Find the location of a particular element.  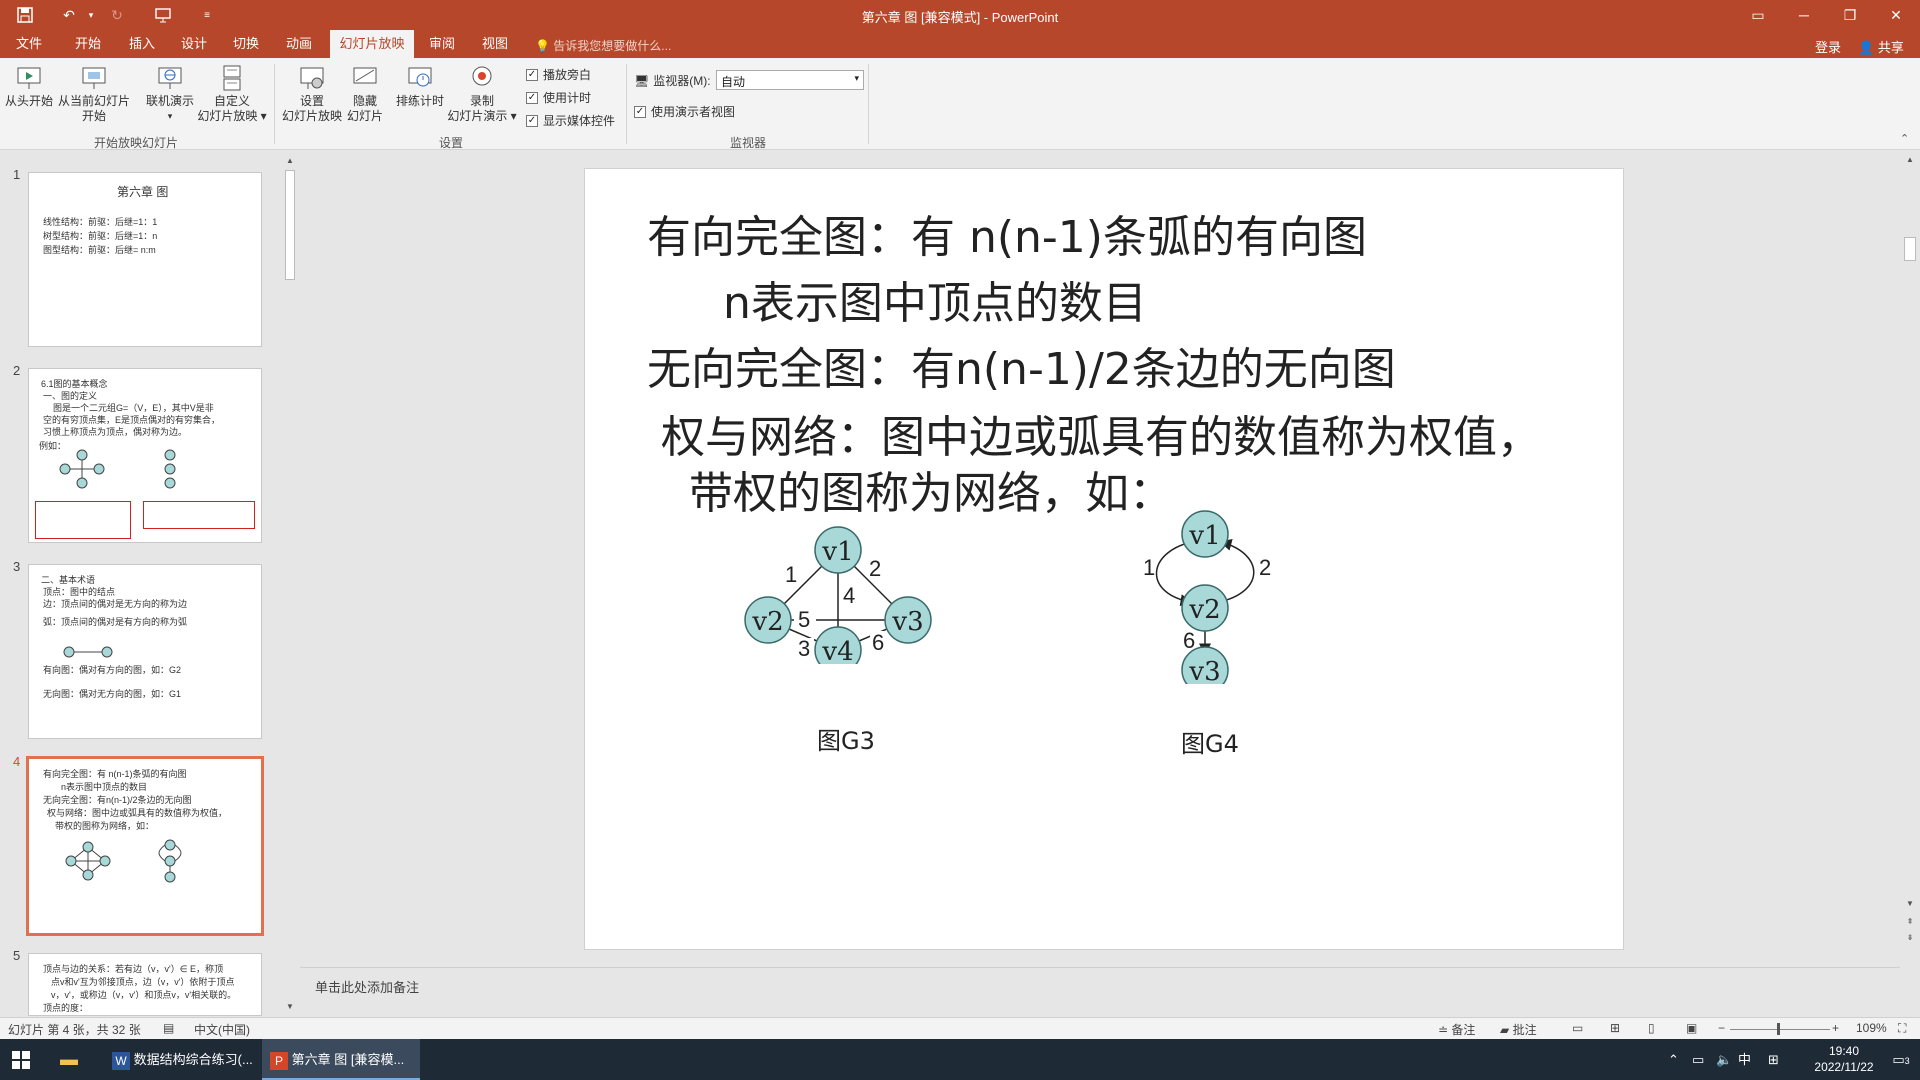

tab-animations: 动画 is located at coordinates (299, 44).